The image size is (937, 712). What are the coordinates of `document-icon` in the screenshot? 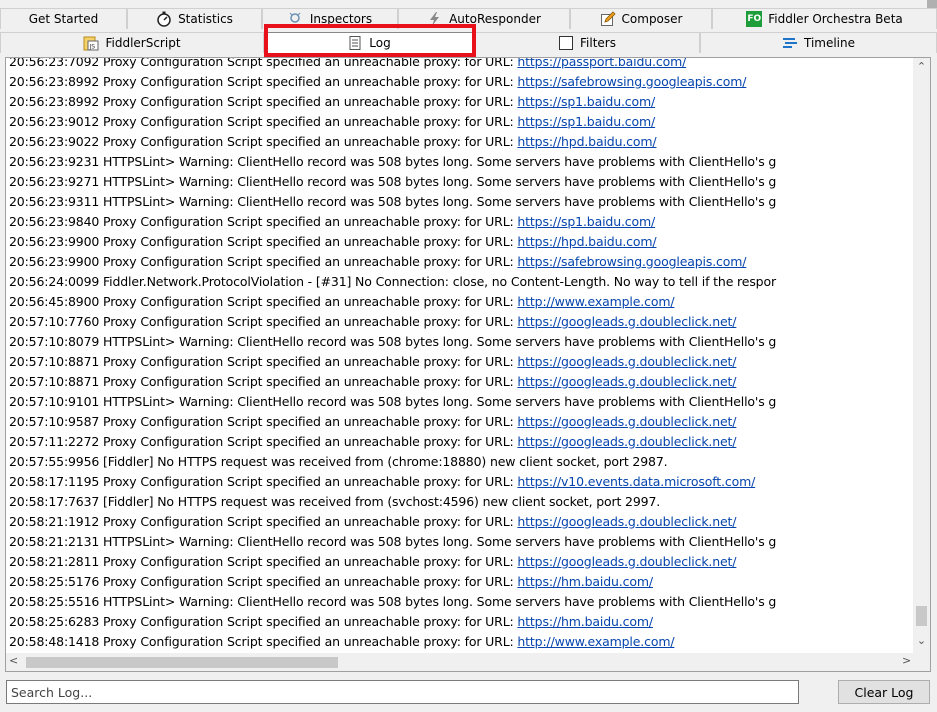 It's located at (355, 43).